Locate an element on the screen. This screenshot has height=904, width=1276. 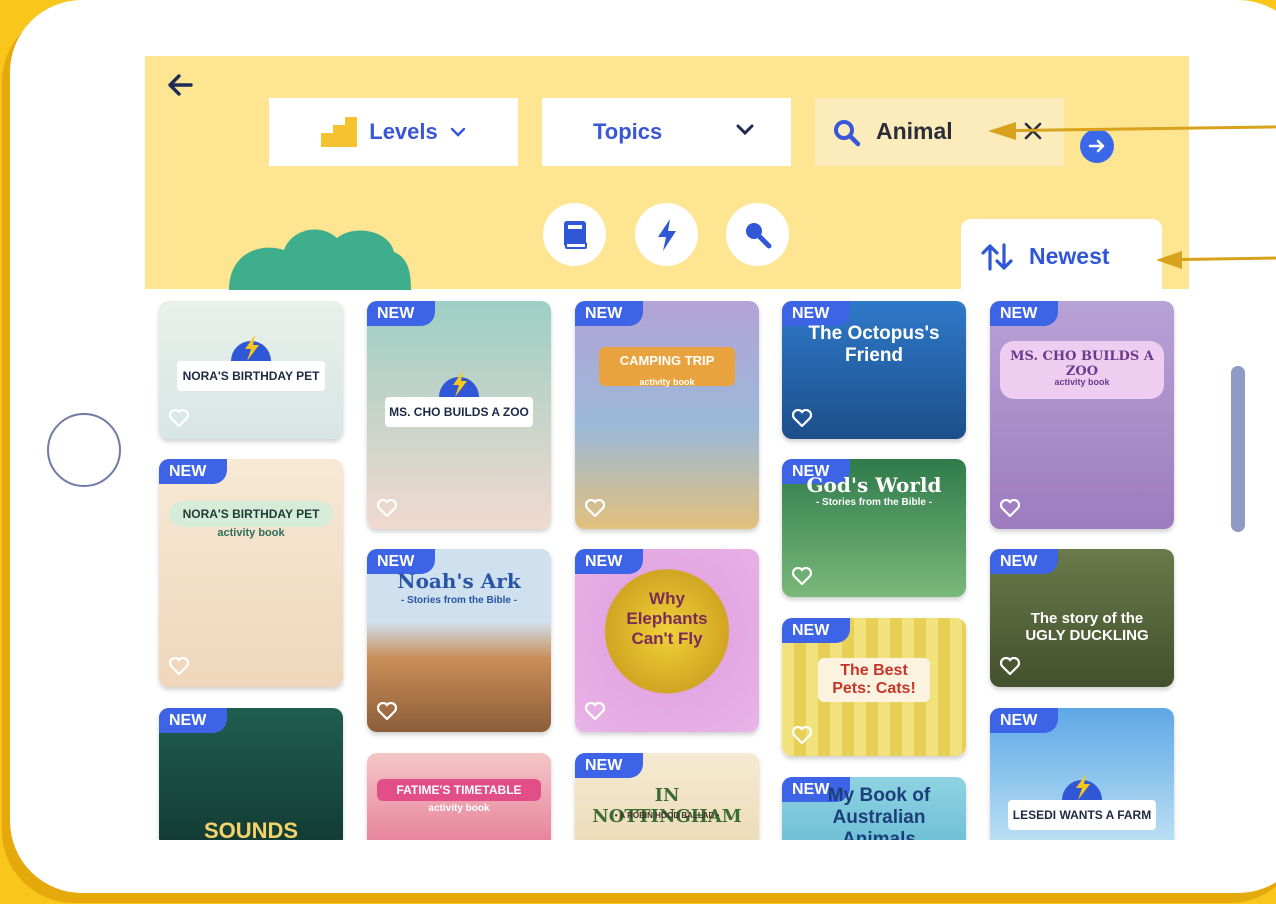
search-submit-button is located at coordinates (1097, 146).